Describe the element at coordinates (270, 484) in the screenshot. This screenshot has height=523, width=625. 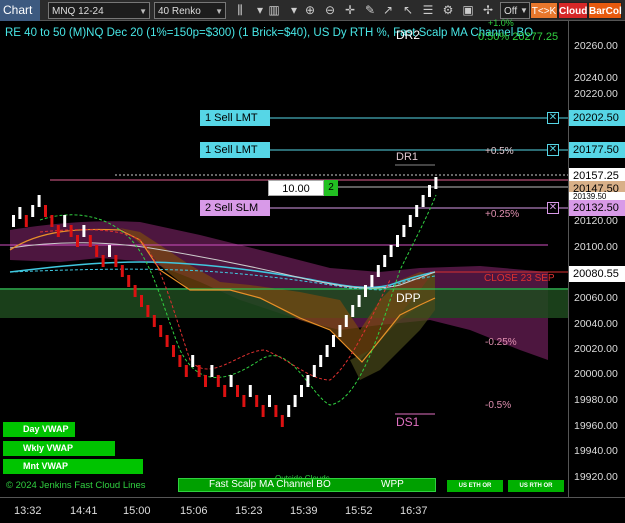
I see `fast-scalp-label: Fast Scalp MA Channel BO` at that location.